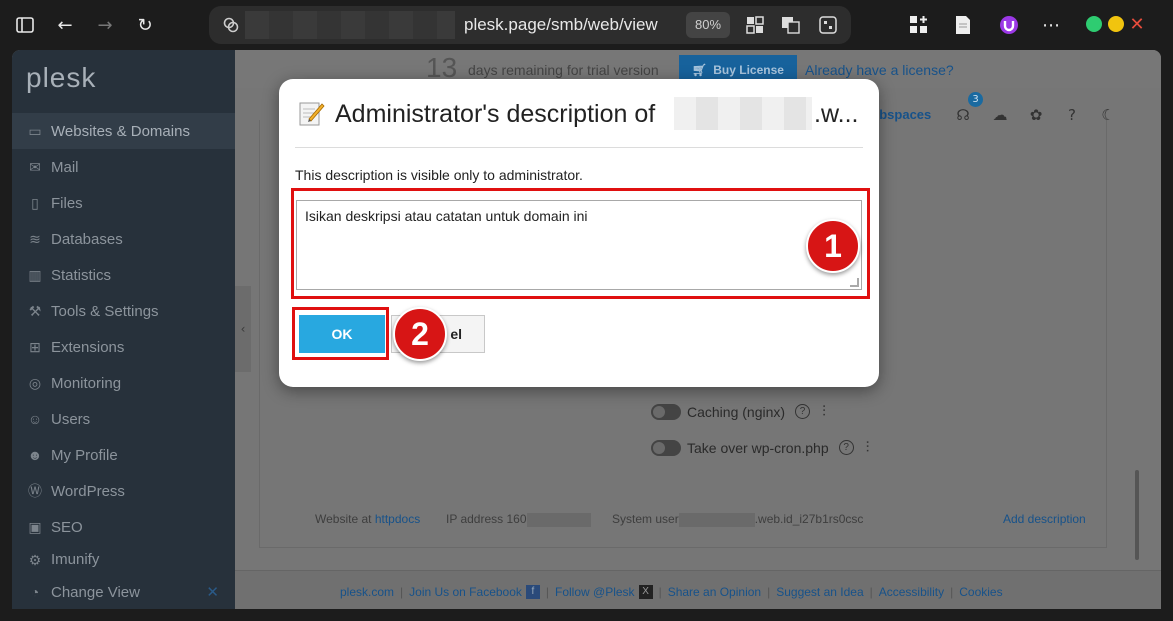 Image resolution: width=1173 pixels, height=621 pixels. What do you see at coordinates (980, 592) in the screenshot?
I see `footer-link-cookies: Cookies` at bounding box center [980, 592].